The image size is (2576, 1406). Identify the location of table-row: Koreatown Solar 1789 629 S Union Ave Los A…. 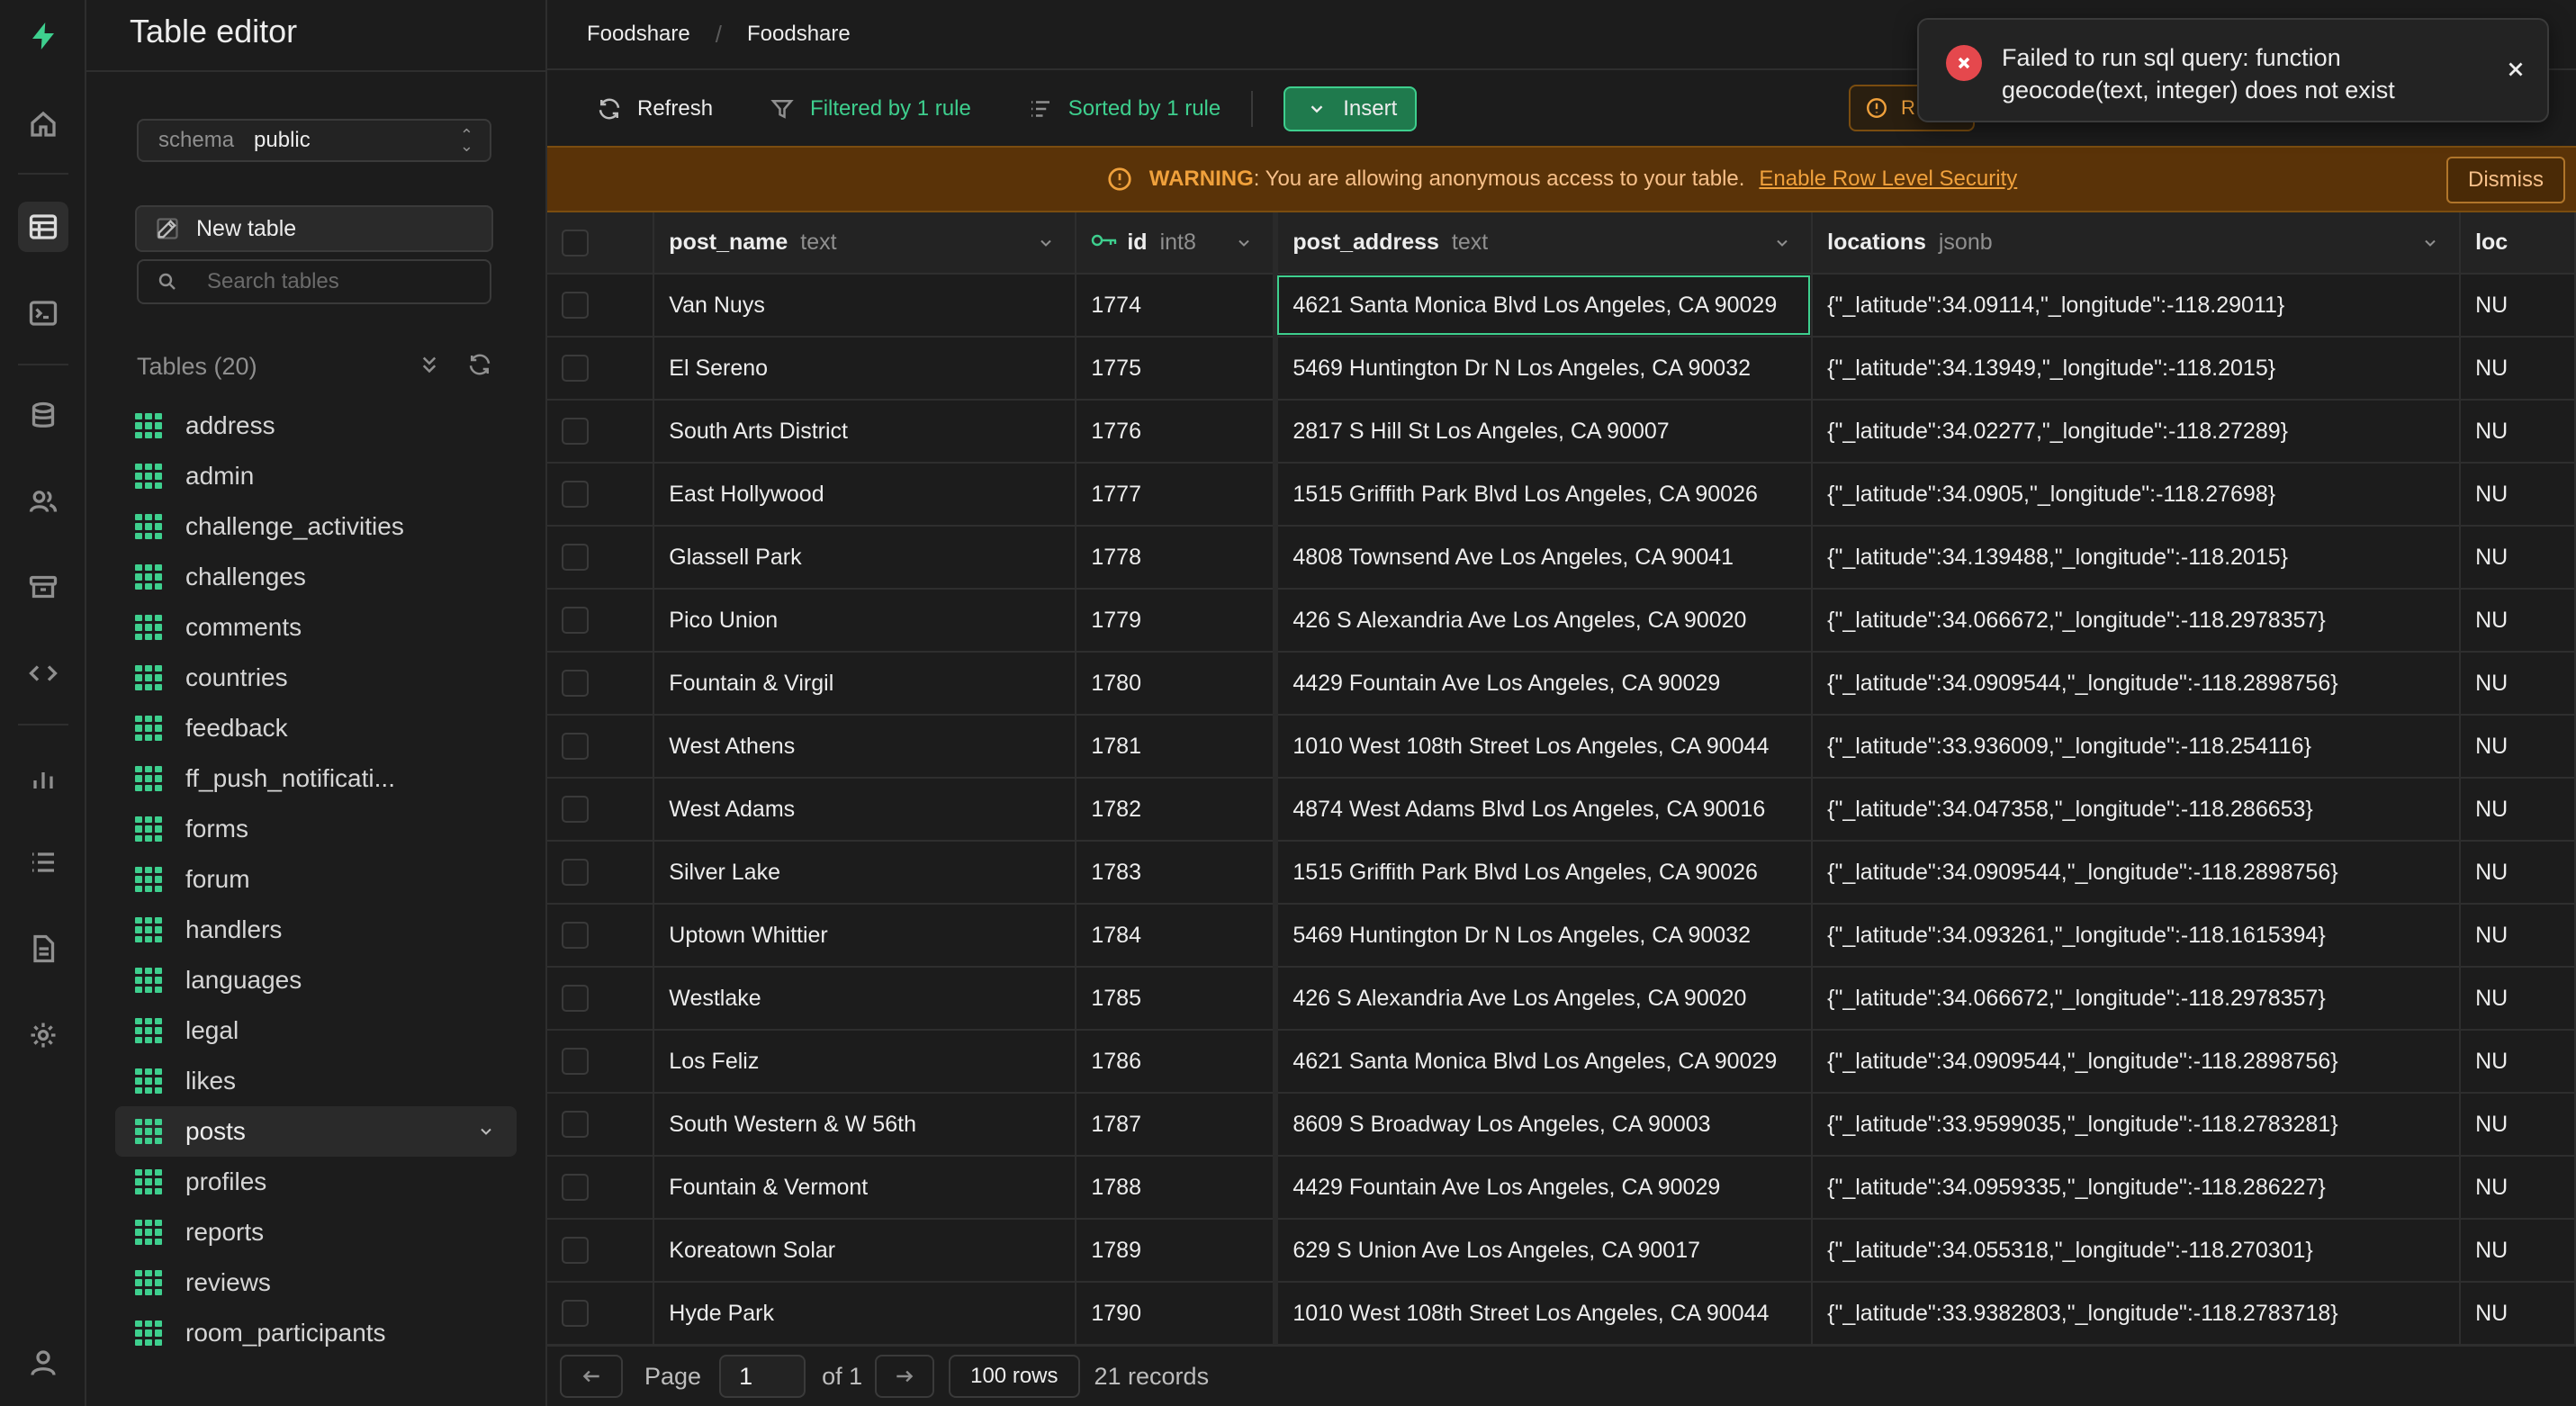
(1561, 1251).